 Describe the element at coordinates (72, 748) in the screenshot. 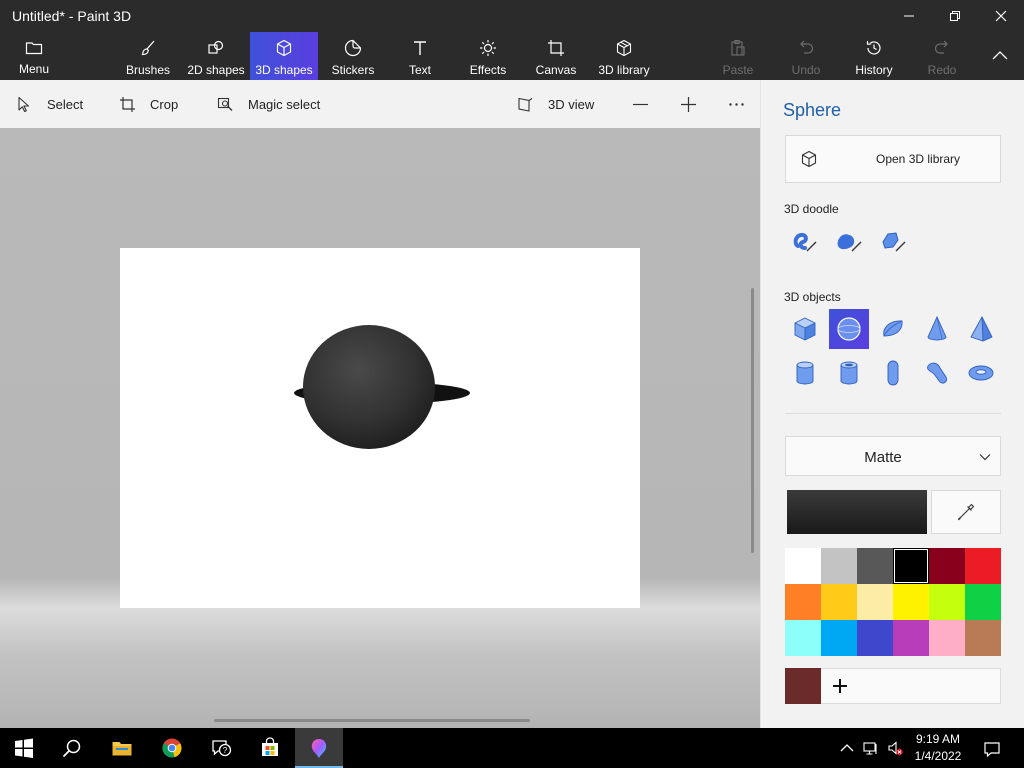

I see `search-button` at that location.